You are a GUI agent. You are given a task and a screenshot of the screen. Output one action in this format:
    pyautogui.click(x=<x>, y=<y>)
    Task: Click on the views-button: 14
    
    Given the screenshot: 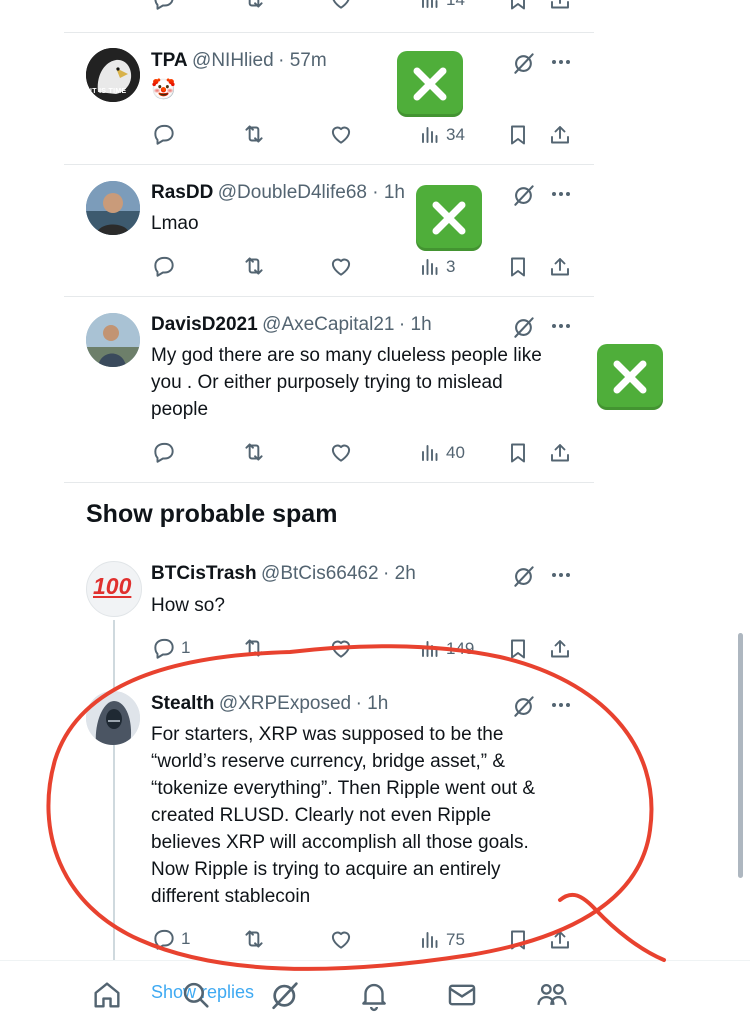 What is the action you would take?
    pyautogui.click(x=441, y=6)
    